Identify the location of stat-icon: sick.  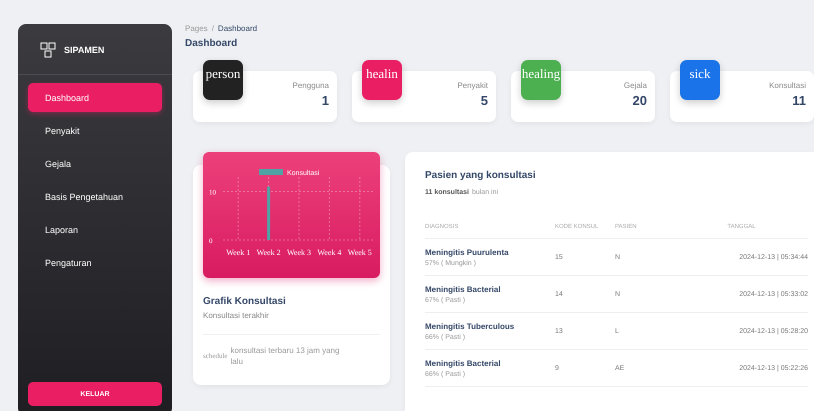
(700, 80).